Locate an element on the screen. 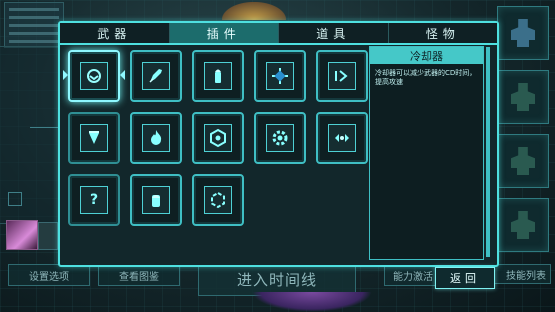  settings-button: 设置选项 is located at coordinates (49, 275).